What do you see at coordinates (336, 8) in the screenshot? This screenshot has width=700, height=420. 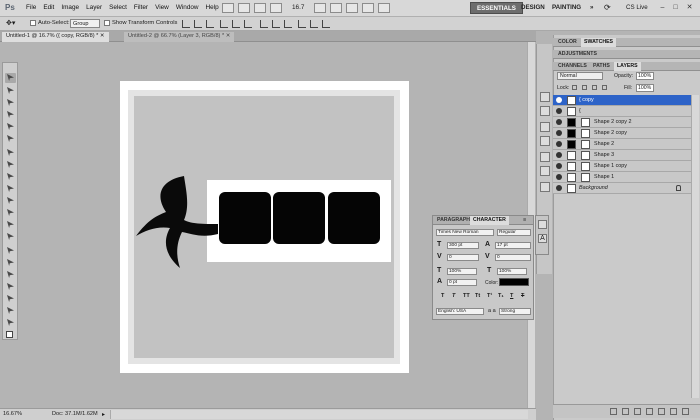 I see `zoom-tool-icon` at bounding box center [336, 8].